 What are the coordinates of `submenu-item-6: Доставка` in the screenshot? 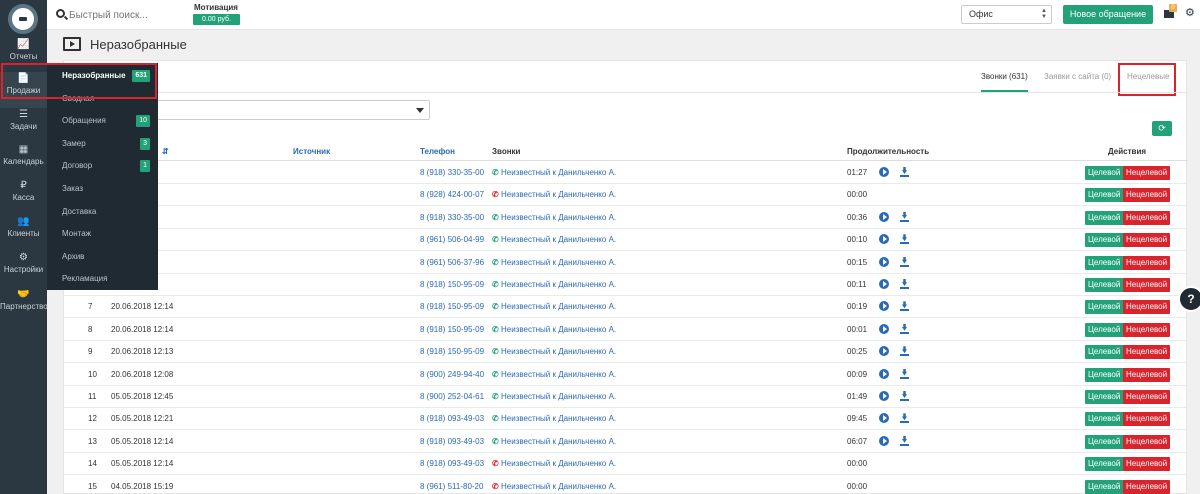 It's located at (102, 212).